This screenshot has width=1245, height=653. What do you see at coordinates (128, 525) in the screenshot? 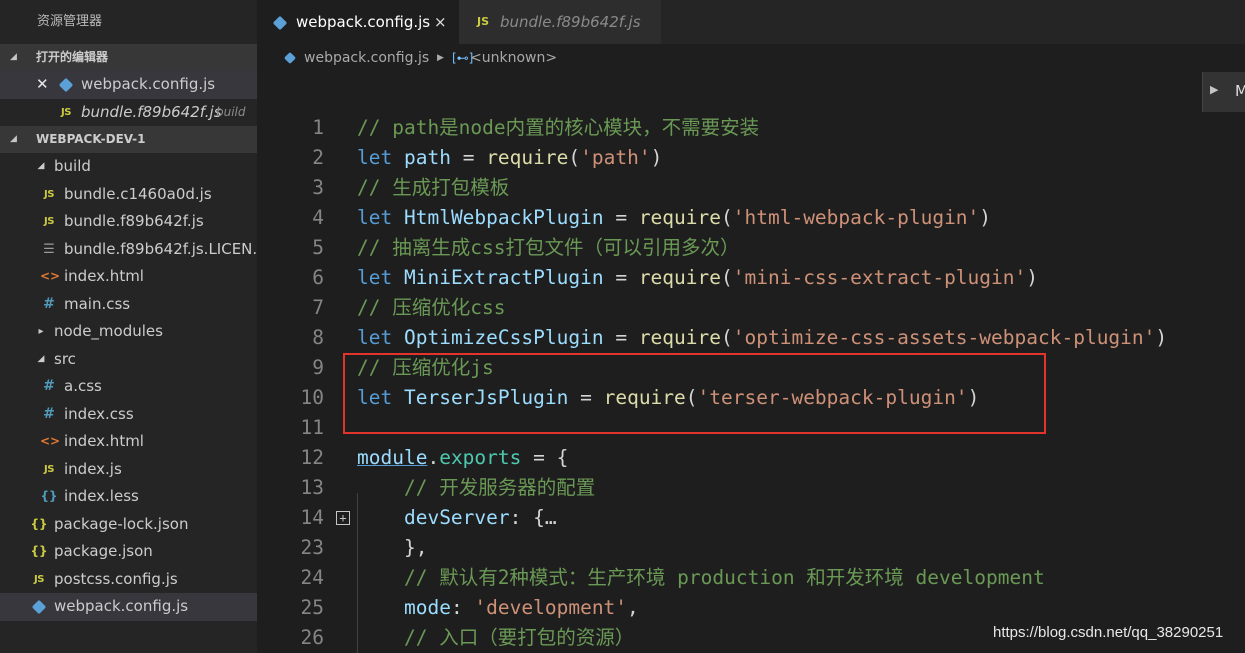
I see `tree-item: {} package-lock.json` at bounding box center [128, 525].